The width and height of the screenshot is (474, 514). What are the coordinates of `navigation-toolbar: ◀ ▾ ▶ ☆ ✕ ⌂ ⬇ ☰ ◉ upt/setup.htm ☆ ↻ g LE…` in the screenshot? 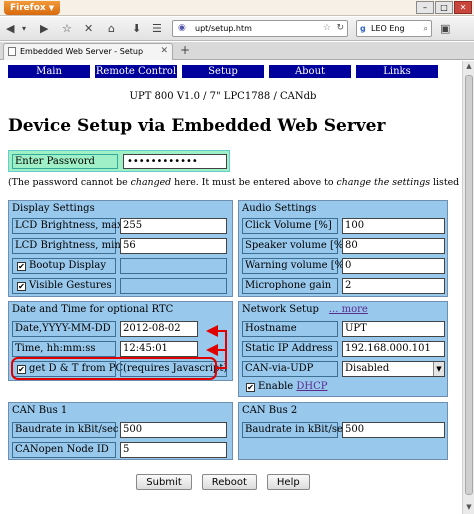 It's located at (237, 29).